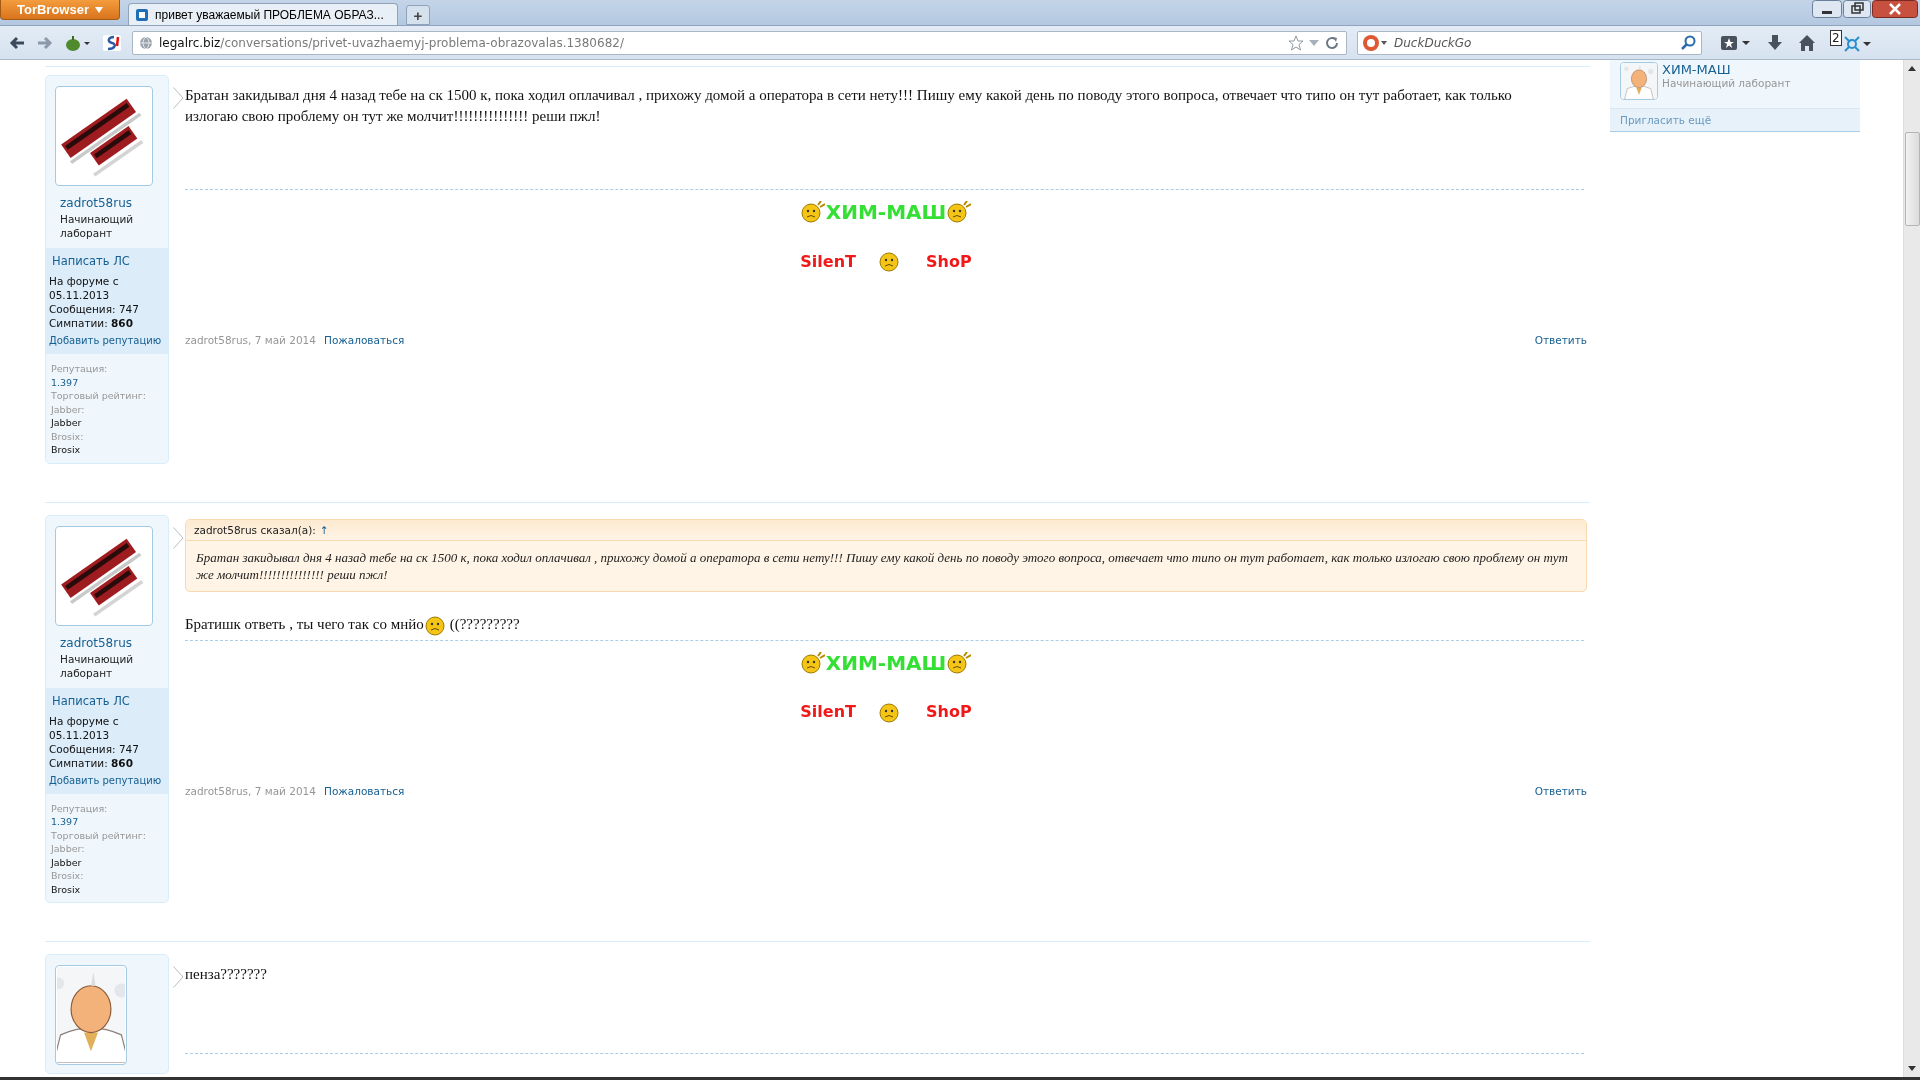  What do you see at coordinates (1856, 42) in the screenshot?
I see `network-icon` at bounding box center [1856, 42].